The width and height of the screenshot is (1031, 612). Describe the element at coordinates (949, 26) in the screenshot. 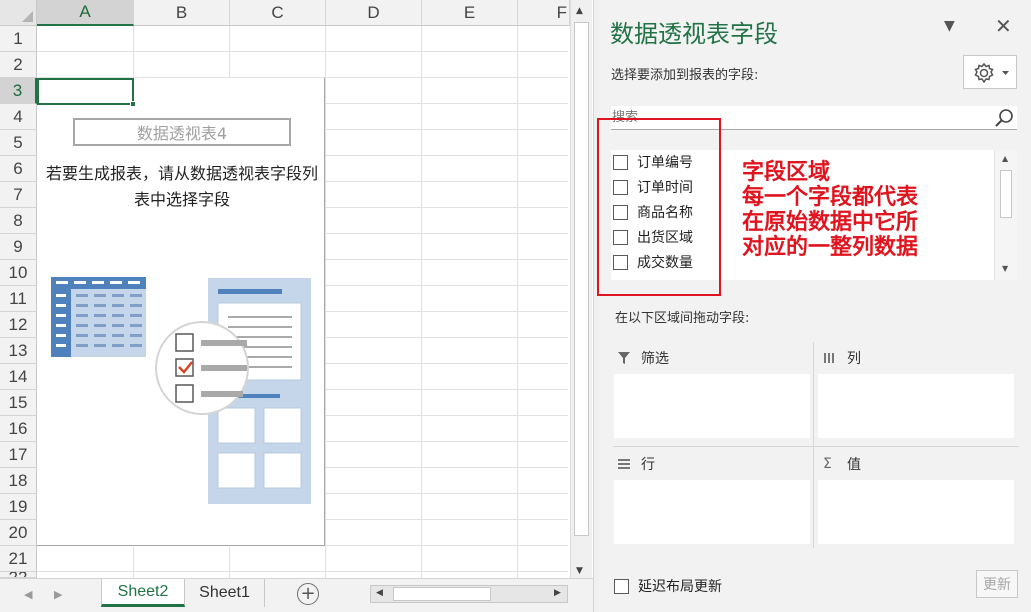

I see `pane-options-chevron-icon: ▼` at that location.